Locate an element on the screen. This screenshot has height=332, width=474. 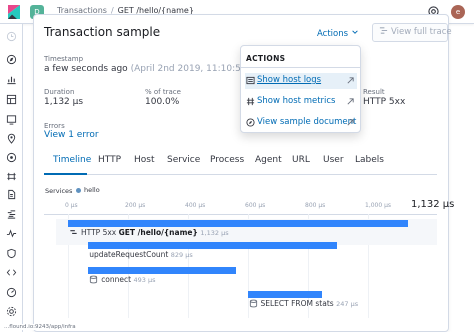
tick-label: 1,000 μs is located at coordinates (378, 205).